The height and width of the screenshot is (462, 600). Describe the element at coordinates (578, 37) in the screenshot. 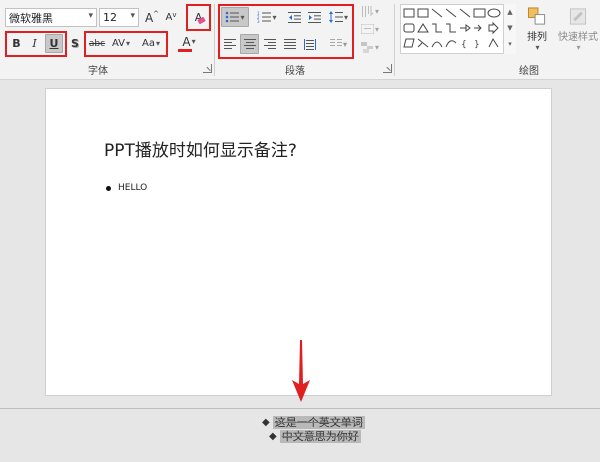

I see `quick-styles-label: 快速样式` at that location.